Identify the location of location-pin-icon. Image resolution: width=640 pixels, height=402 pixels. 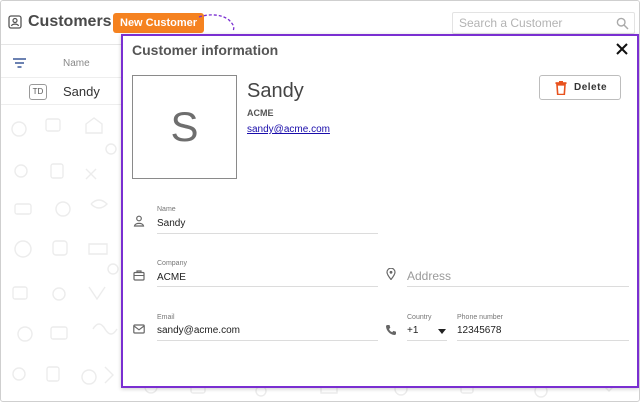
(391, 274).